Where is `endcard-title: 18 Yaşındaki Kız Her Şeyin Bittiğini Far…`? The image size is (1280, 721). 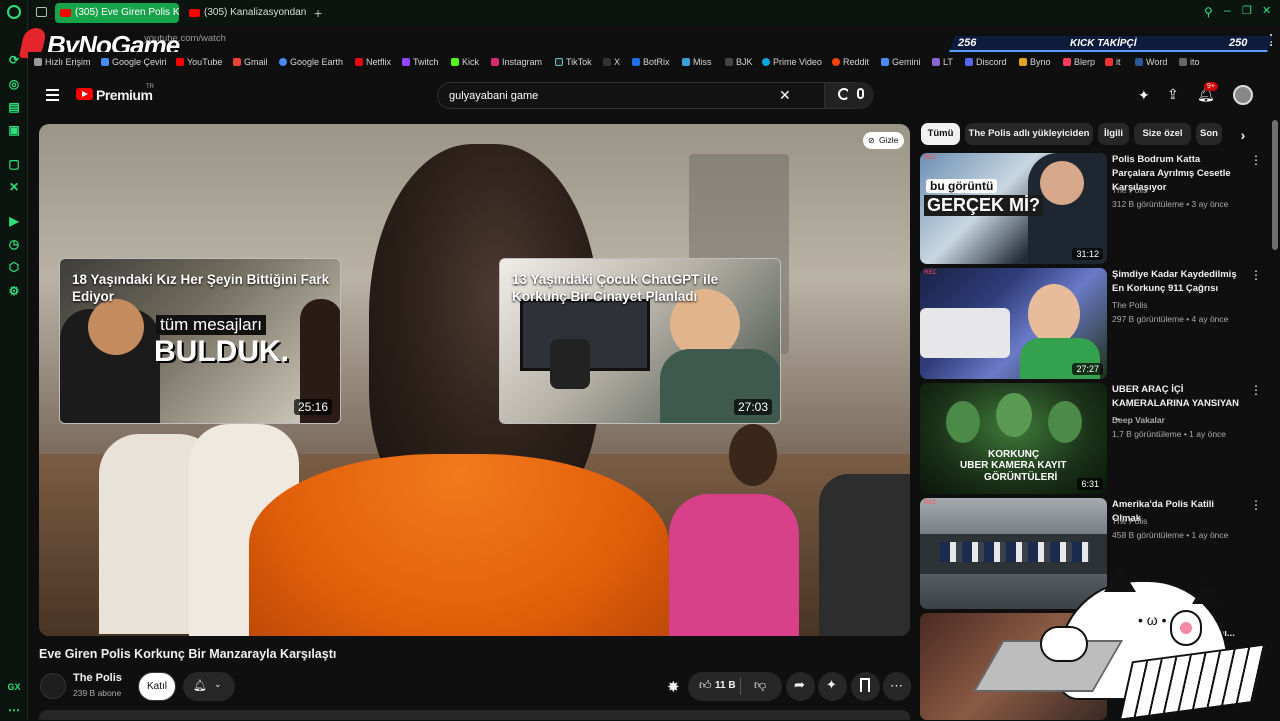 endcard-title: 18 Yaşındaki Kız Her Şeyin Bittiğini Far… is located at coordinates (201, 288).